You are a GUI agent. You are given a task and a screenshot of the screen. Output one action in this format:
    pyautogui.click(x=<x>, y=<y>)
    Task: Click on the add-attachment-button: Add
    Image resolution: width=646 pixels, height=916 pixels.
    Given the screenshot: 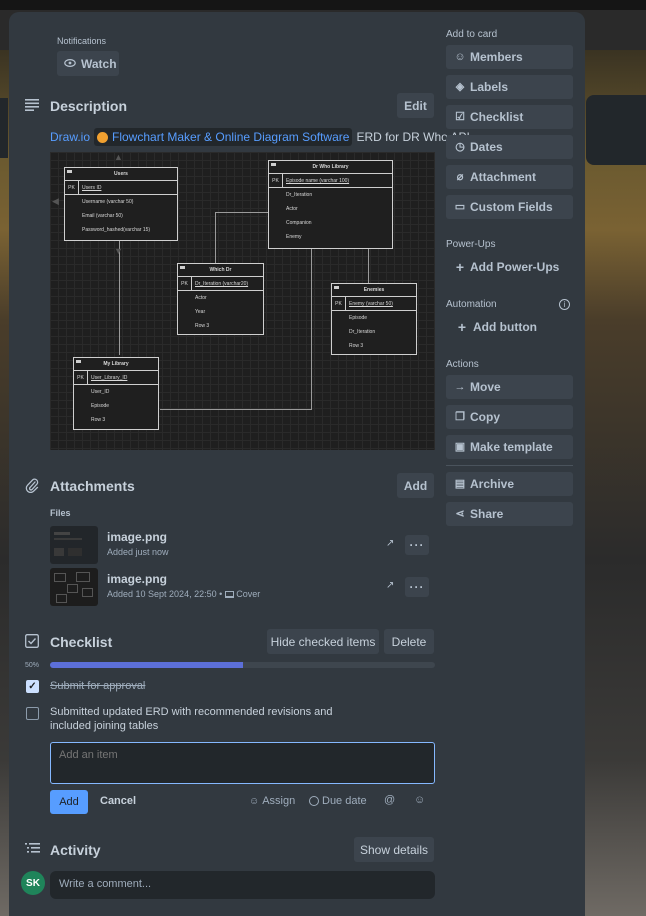 What is the action you would take?
    pyautogui.click(x=415, y=485)
    